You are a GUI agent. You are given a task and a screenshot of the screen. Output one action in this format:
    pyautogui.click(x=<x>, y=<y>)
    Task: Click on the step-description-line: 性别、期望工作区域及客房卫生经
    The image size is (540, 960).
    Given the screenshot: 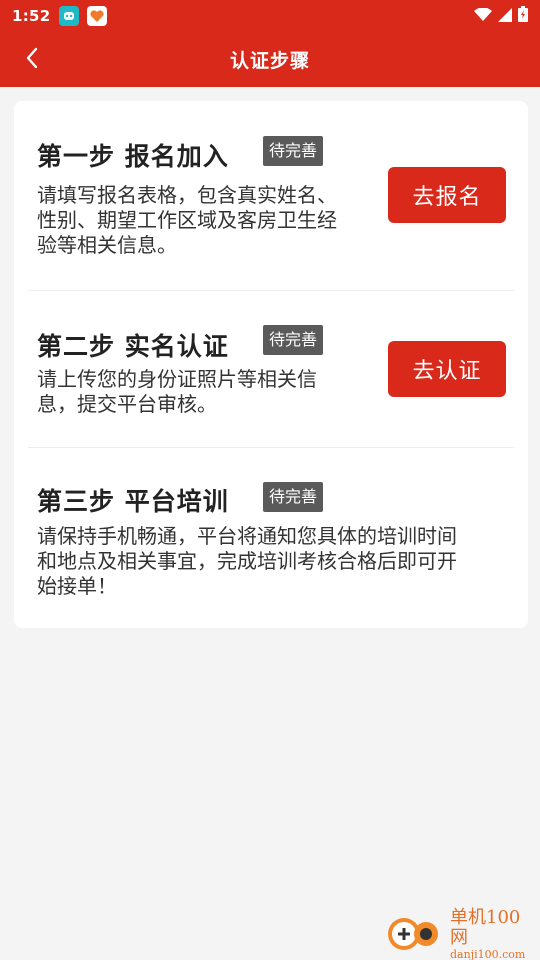 What is the action you would take?
    pyautogui.click(x=187, y=220)
    